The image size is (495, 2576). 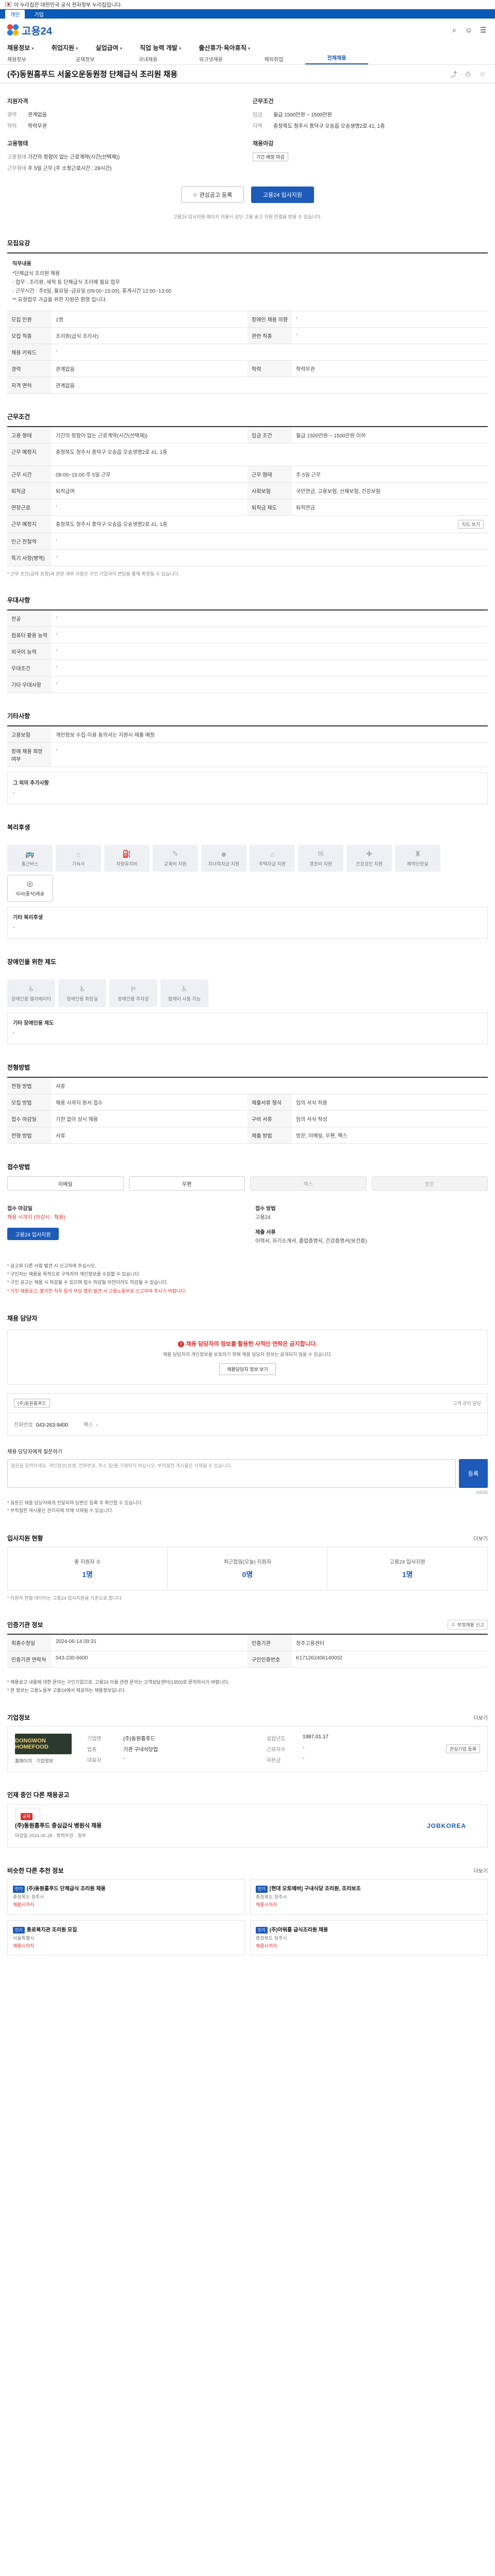 I want to click on manager-fax: -, so click(x=97, y=1425).